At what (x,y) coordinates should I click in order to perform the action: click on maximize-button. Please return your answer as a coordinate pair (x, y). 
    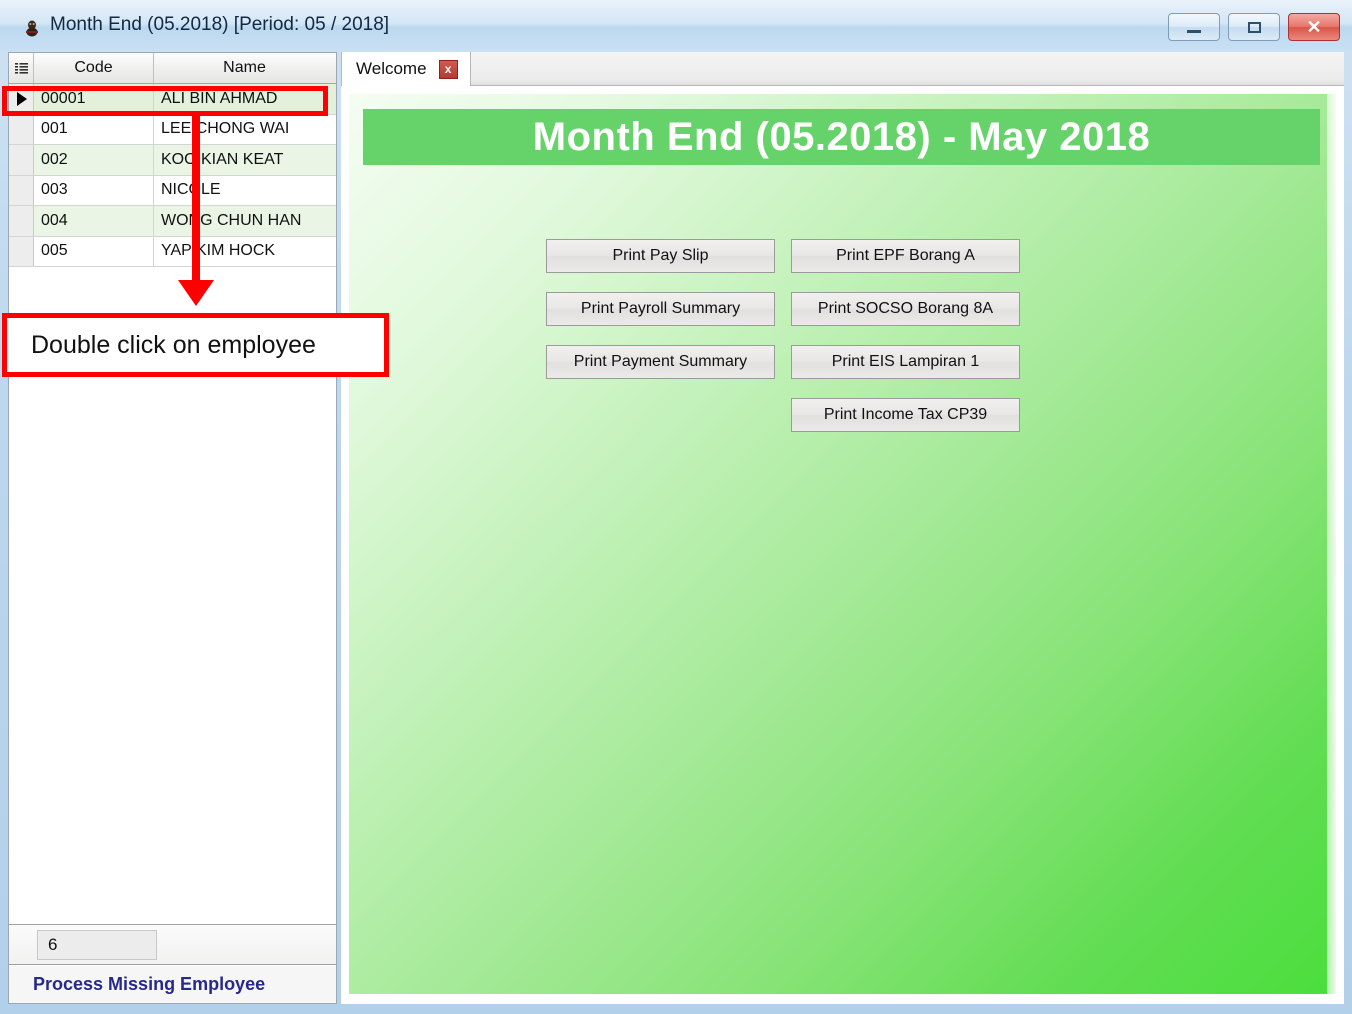
    Looking at the image, I should click on (1254, 27).